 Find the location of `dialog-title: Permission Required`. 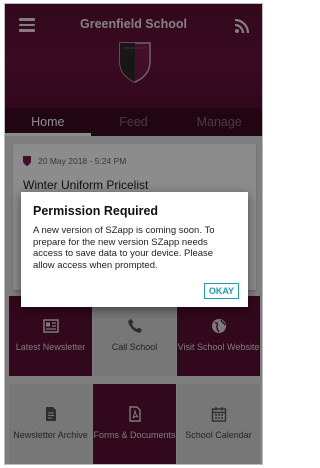

dialog-title: Permission Required is located at coordinates (96, 211).